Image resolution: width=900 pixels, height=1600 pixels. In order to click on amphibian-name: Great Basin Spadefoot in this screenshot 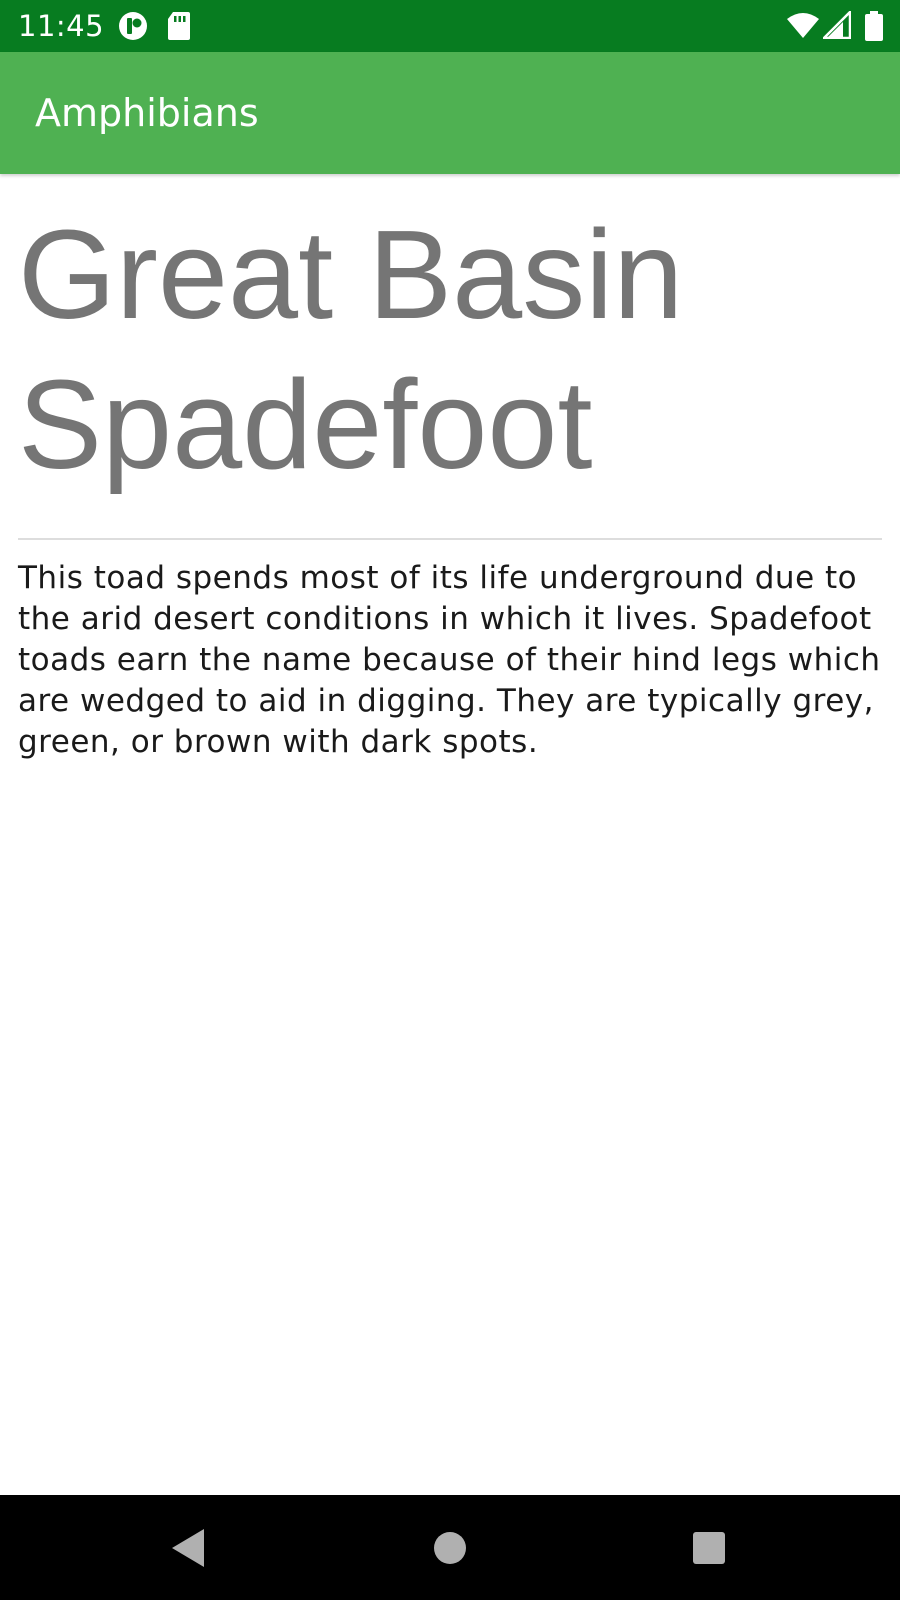, I will do `click(351, 349)`.